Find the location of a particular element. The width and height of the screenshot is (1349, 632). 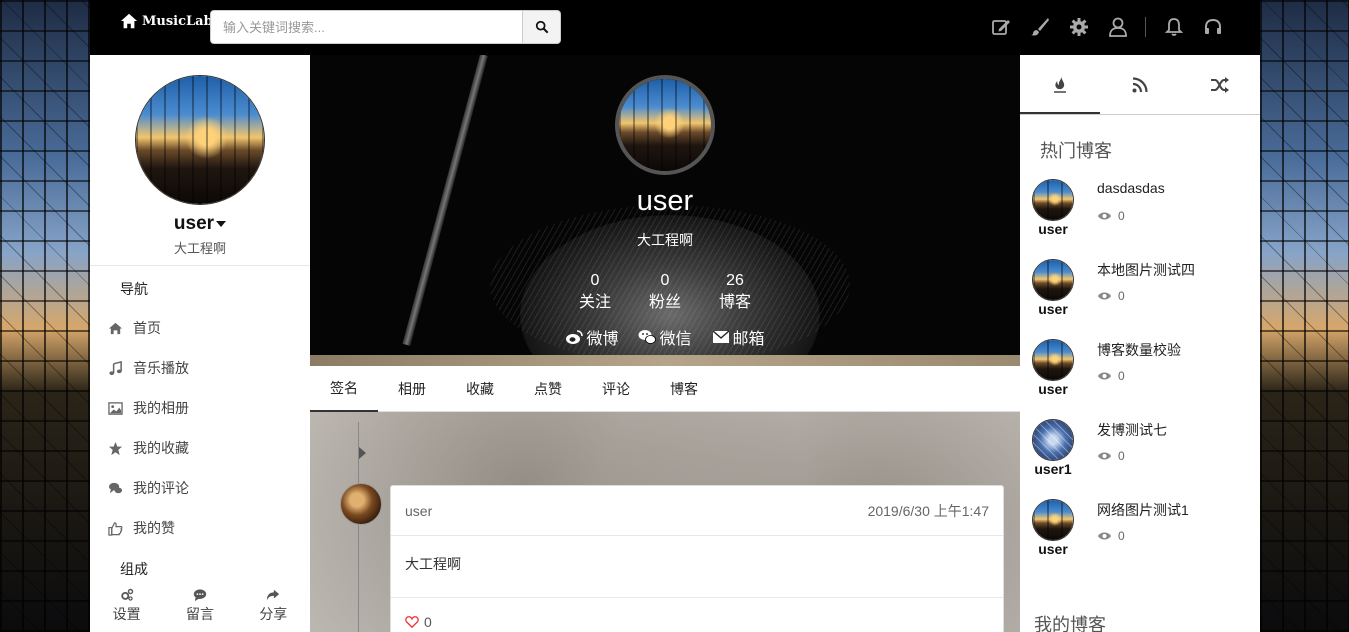

random-icon is located at coordinates (1220, 84).